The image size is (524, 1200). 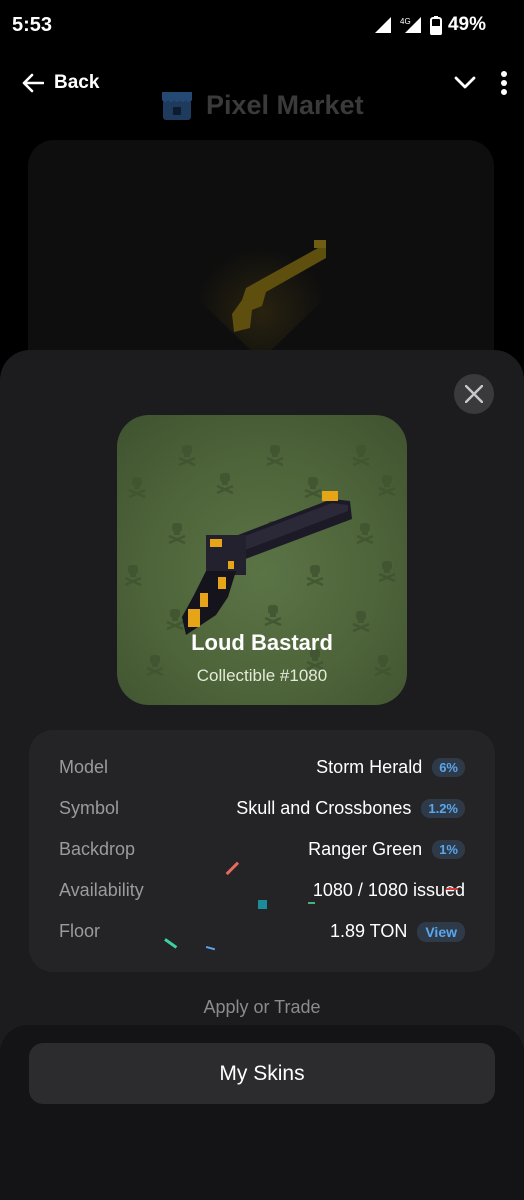 I want to click on attribute-key: Availability, so click(x=101, y=890).